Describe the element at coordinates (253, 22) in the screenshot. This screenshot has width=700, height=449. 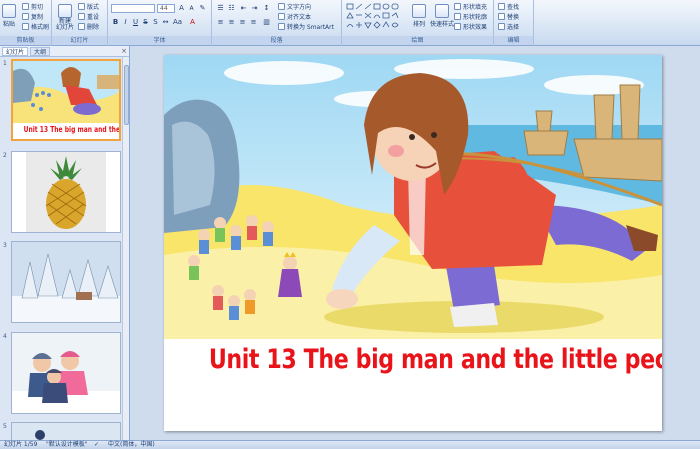
I see `justify-button: ≡` at that location.